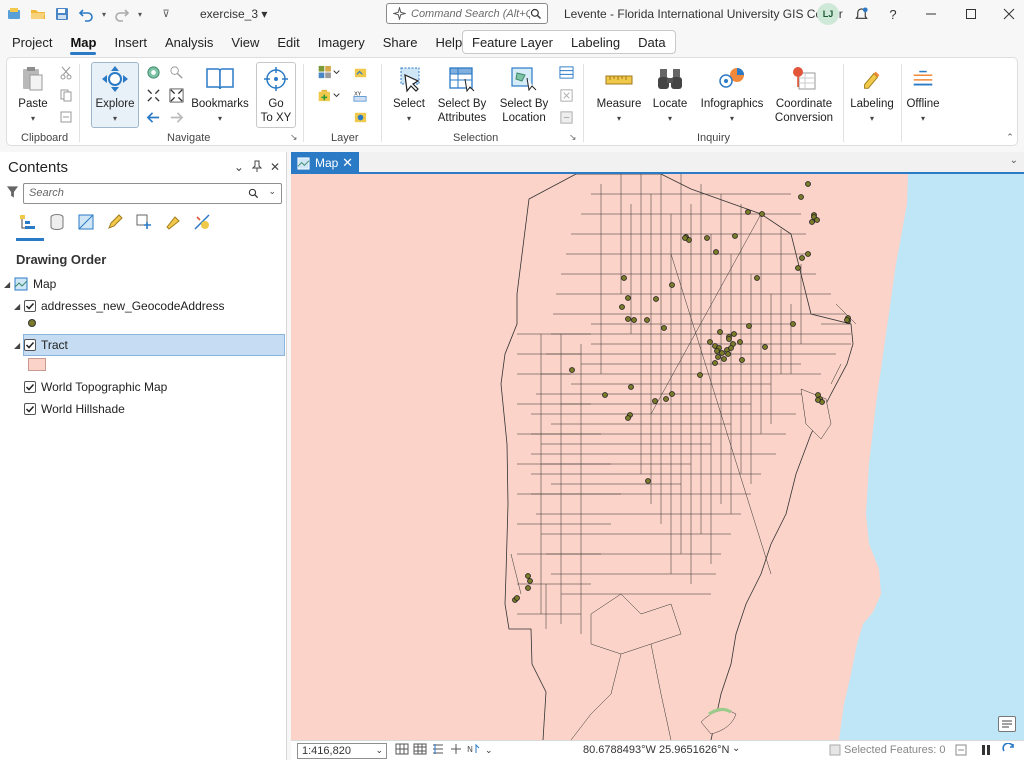  I want to click on notifications-icon, so click(861, 14).